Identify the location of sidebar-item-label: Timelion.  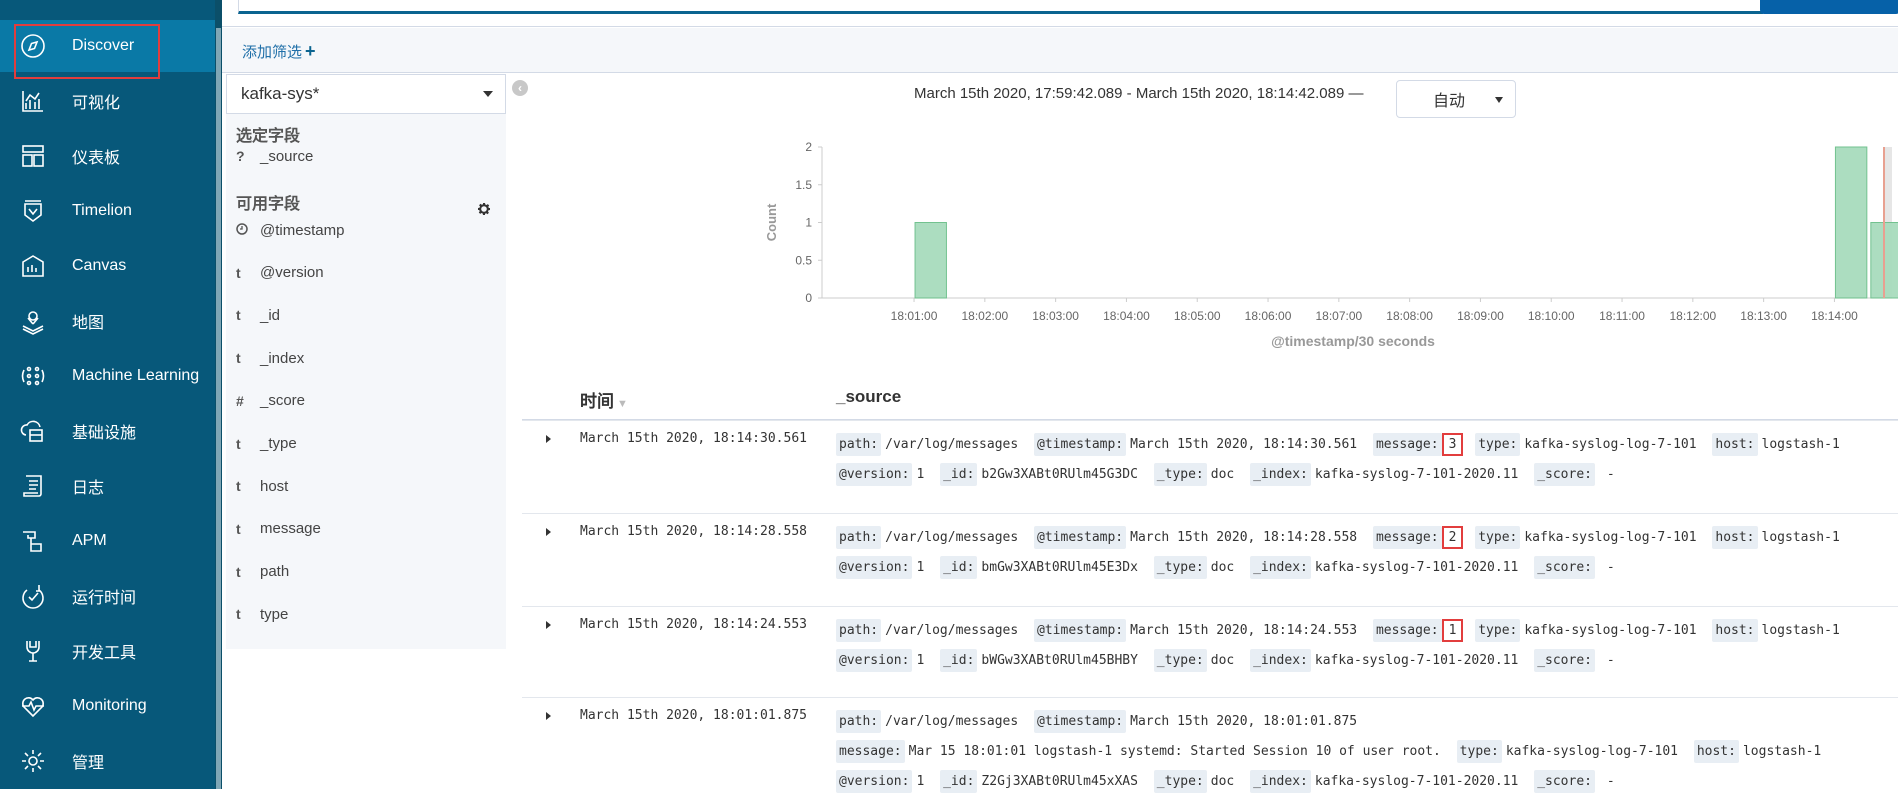
(102, 210).